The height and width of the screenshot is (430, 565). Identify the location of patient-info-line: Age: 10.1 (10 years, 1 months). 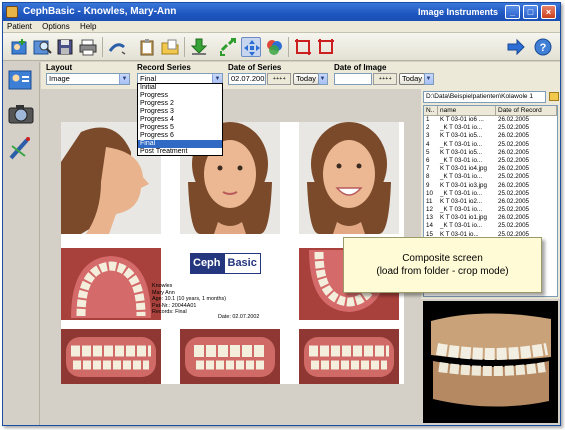
(189, 299).